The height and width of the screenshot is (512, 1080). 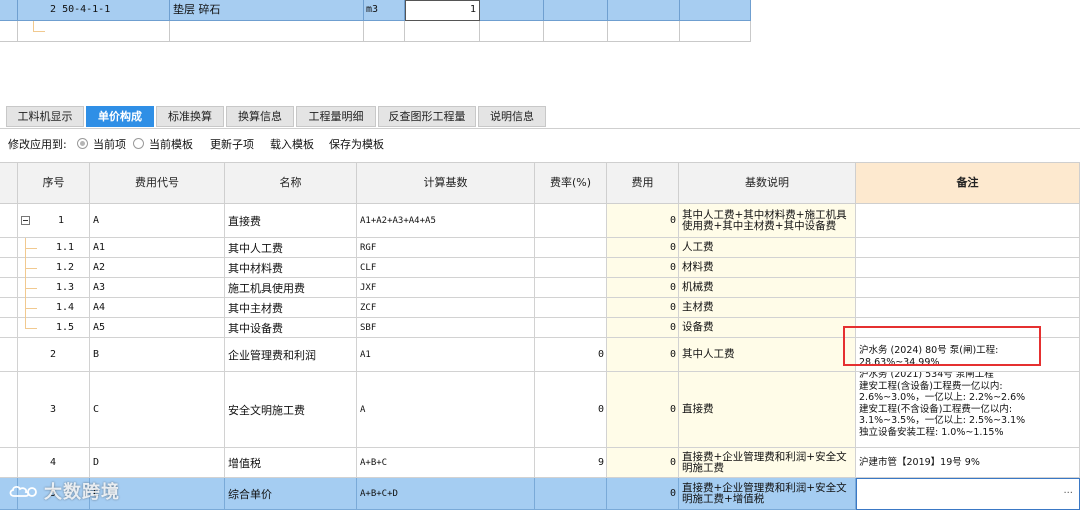 What do you see at coordinates (446, 288) in the screenshot?
I see `calc-base-cell: JXF` at bounding box center [446, 288].